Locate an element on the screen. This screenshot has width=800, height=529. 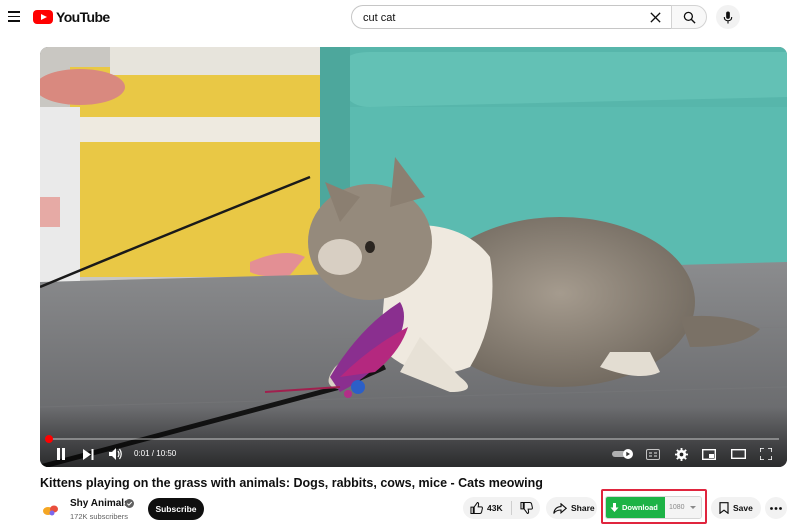
youtube-logo: YouTube is located at coordinates (71, 17).